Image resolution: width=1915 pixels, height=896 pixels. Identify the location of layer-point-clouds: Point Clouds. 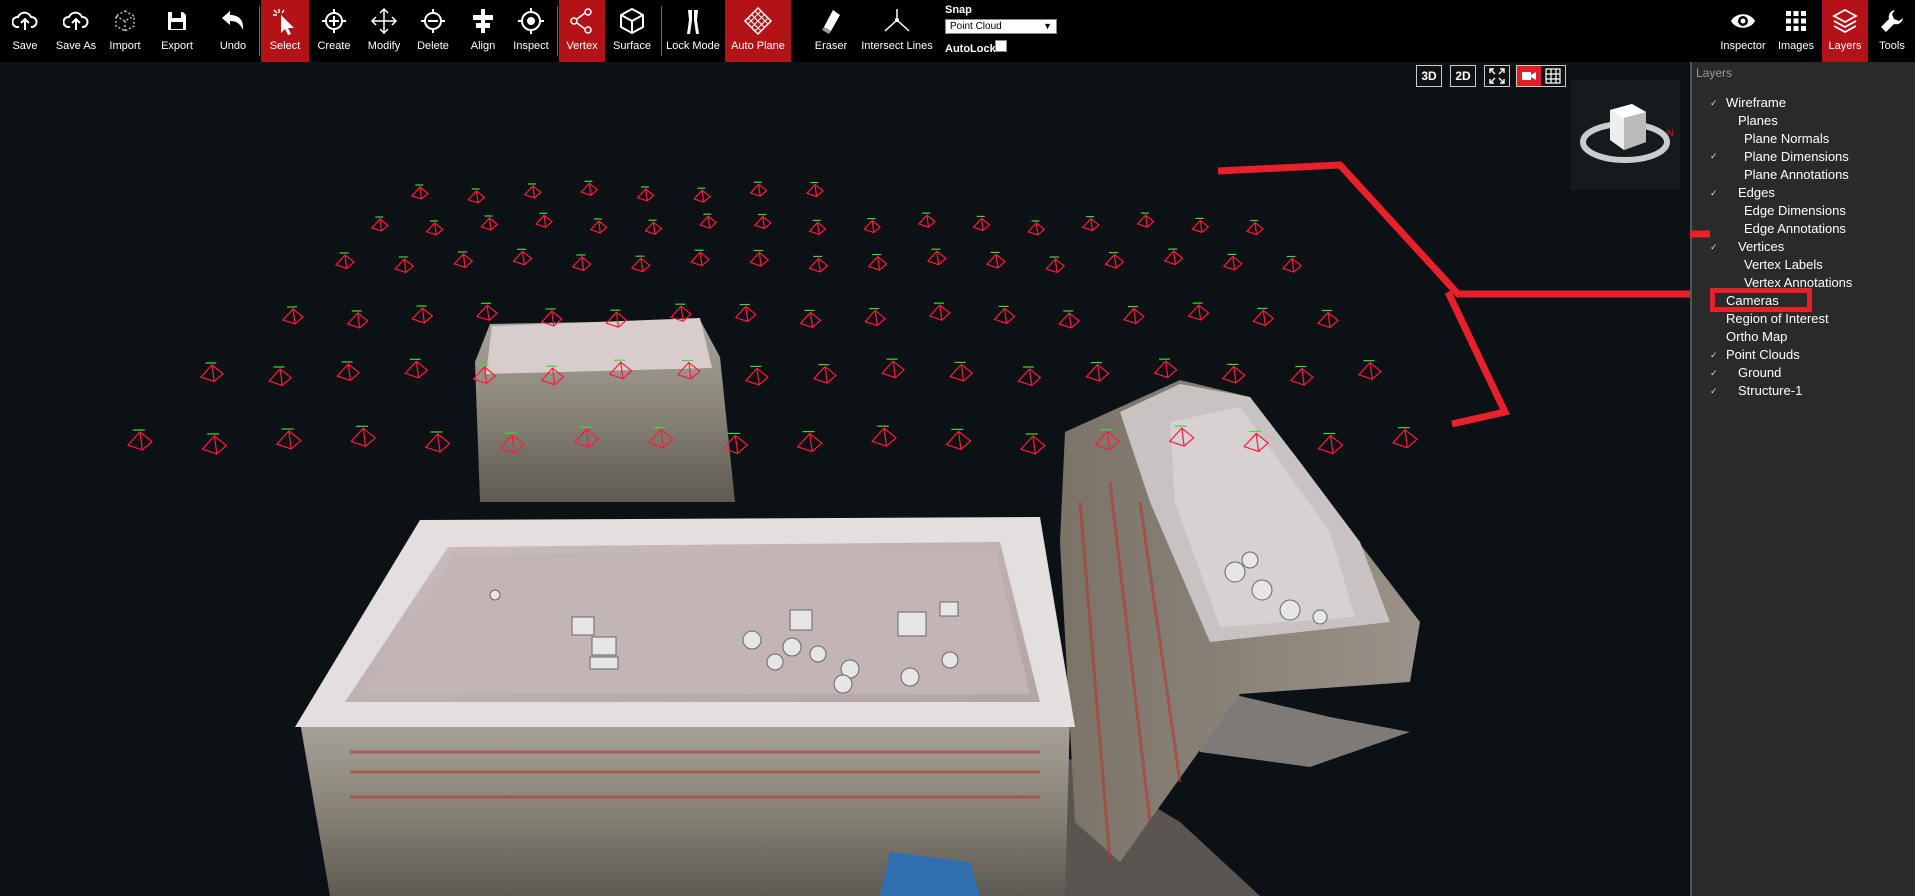
(1763, 354).